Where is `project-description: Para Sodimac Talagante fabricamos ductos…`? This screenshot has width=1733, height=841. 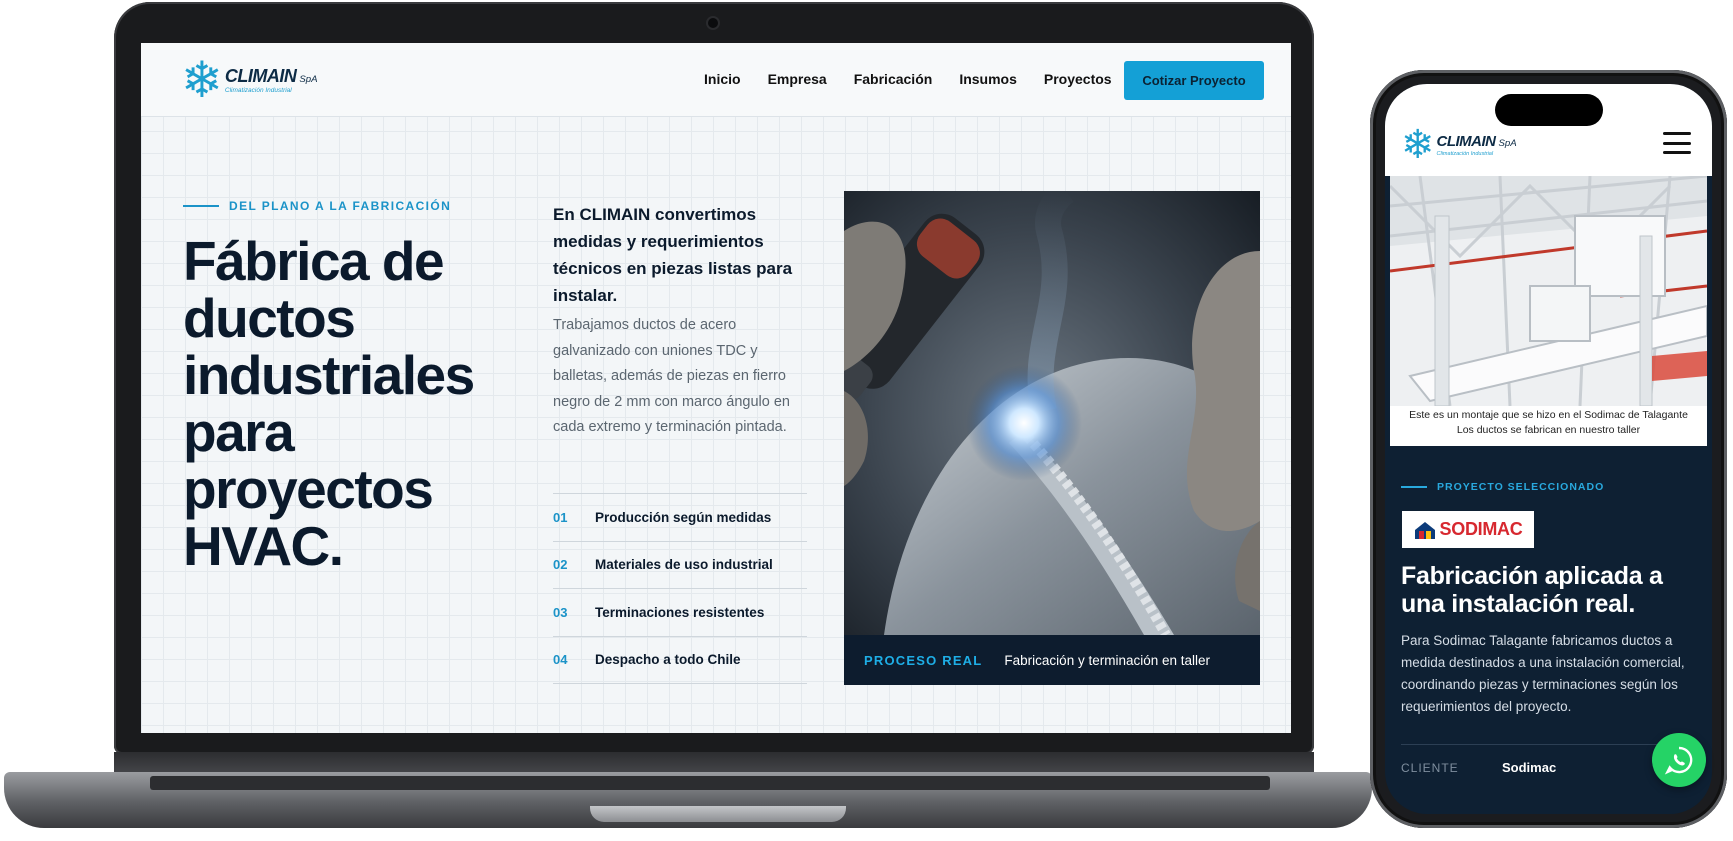
project-description: Para Sodimac Talagante fabricamos ductos… is located at coordinates (1543, 673).